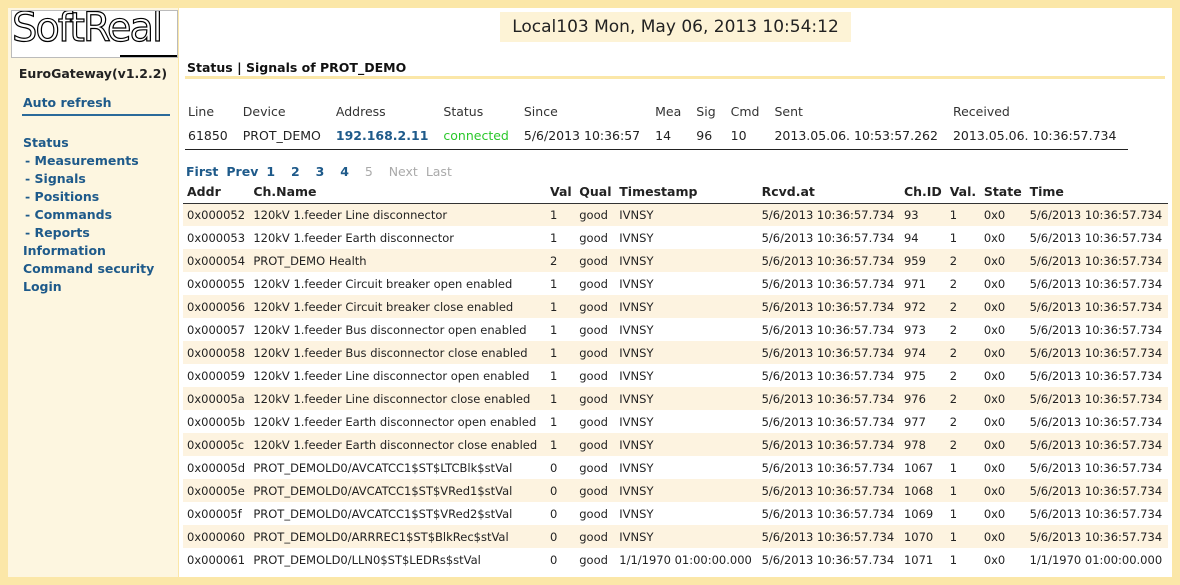  I want to click on pager-prev-link: Prev, so click(242, 171).